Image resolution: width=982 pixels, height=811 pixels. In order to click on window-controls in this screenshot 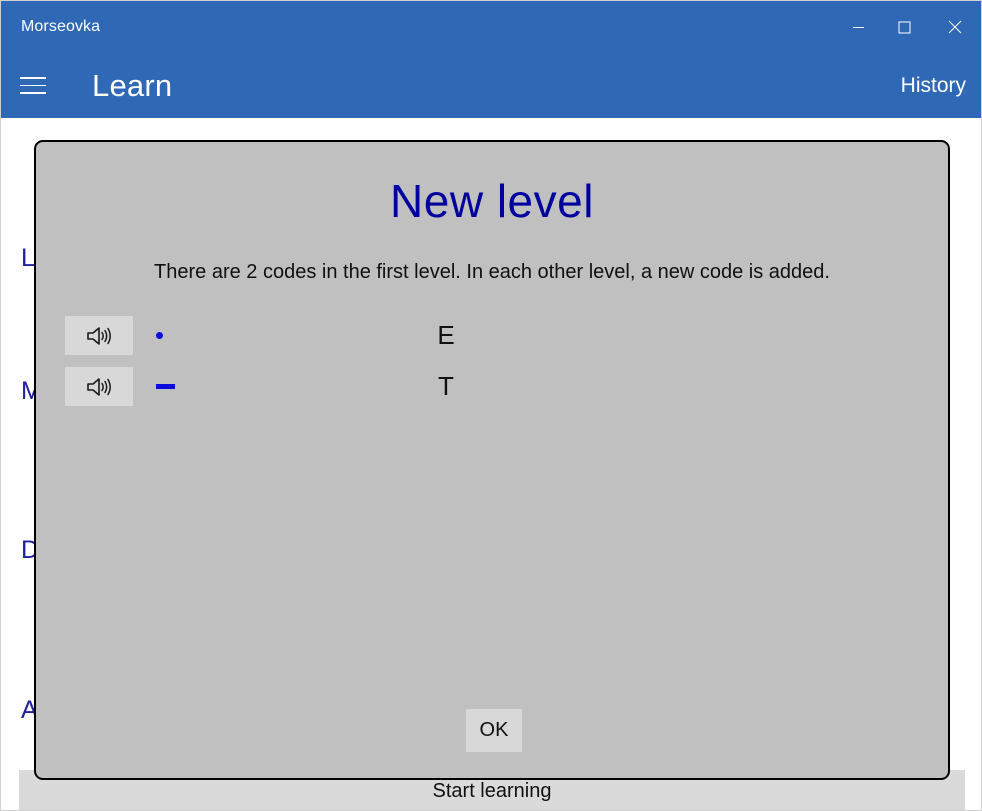, I will do `click(908, 27)`.